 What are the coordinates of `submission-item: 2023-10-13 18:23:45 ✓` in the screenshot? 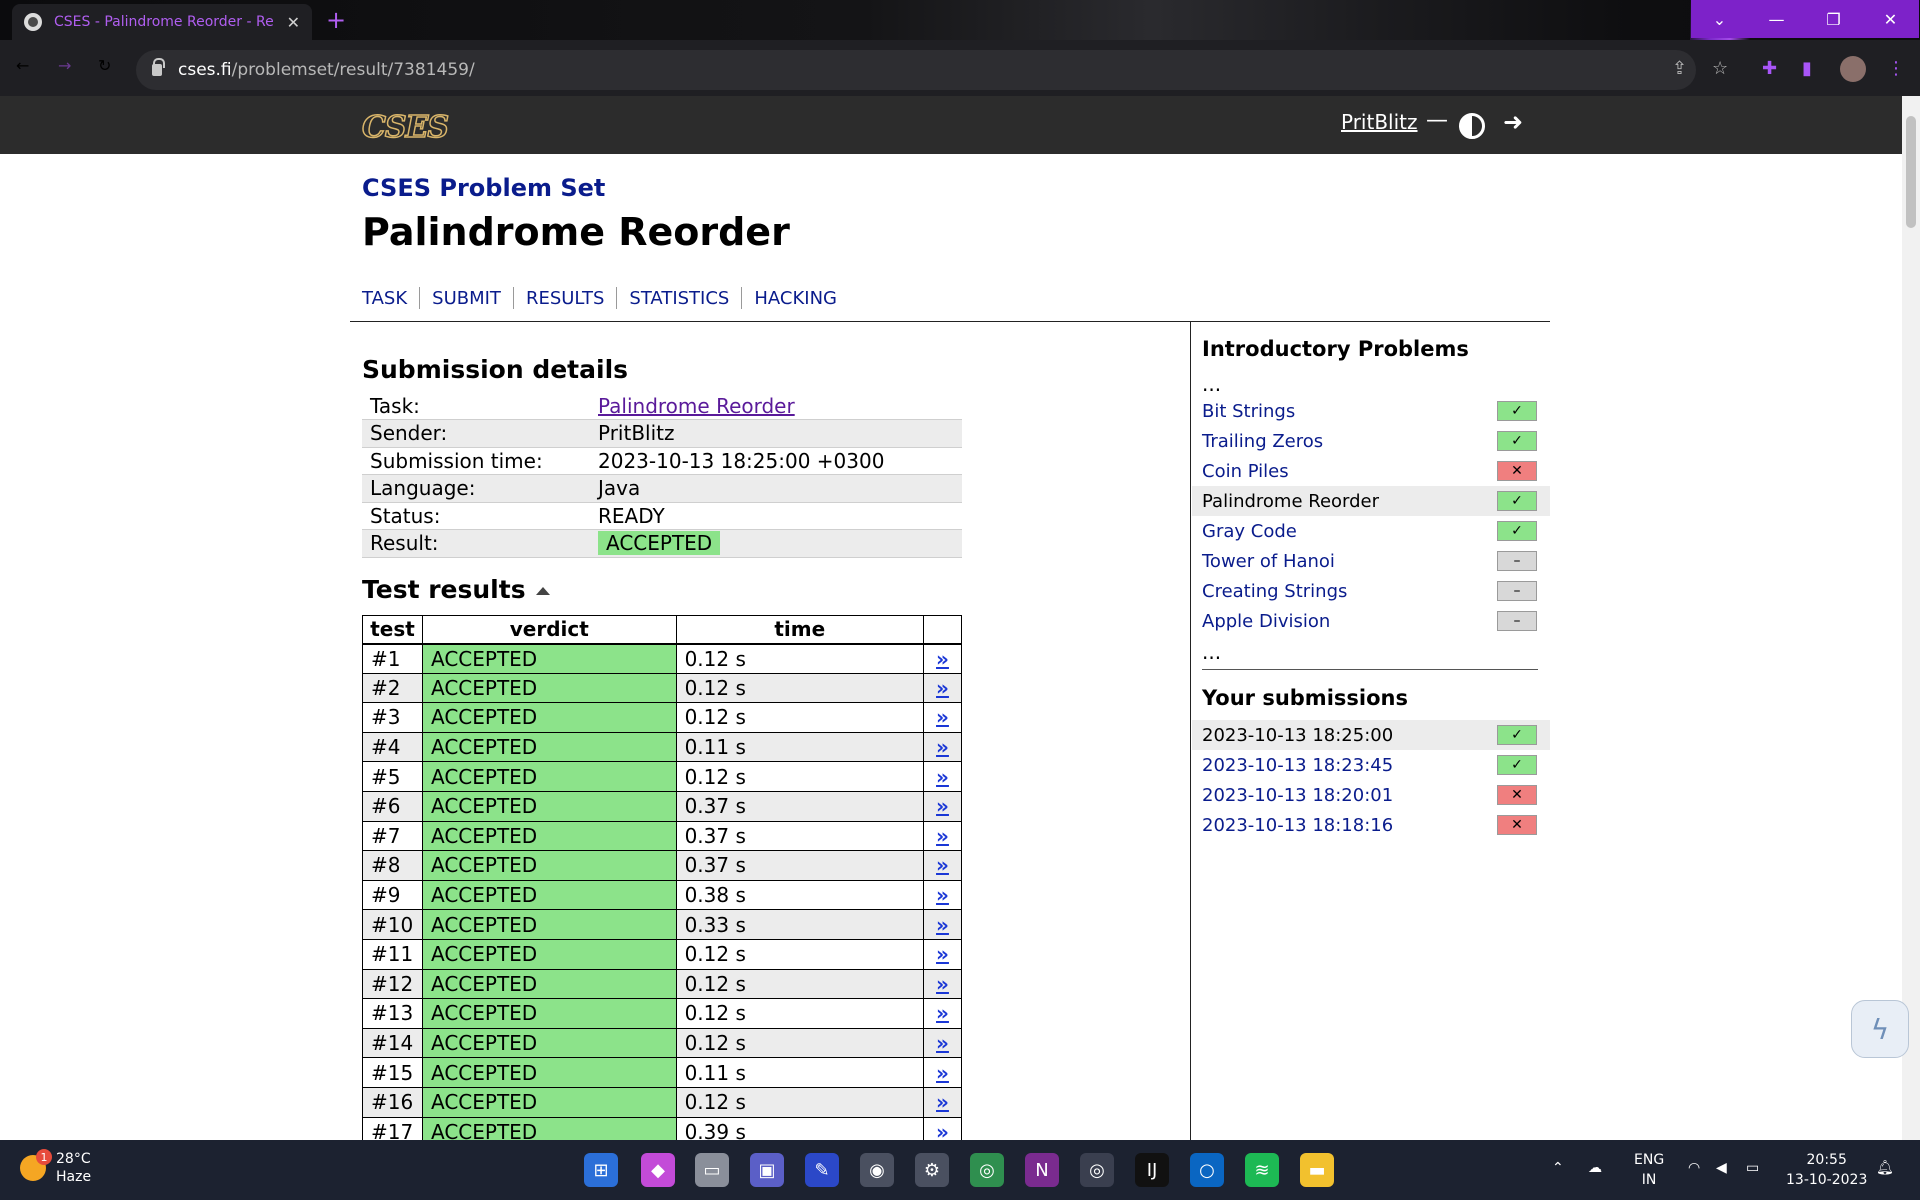 It's located at (1371, 765).